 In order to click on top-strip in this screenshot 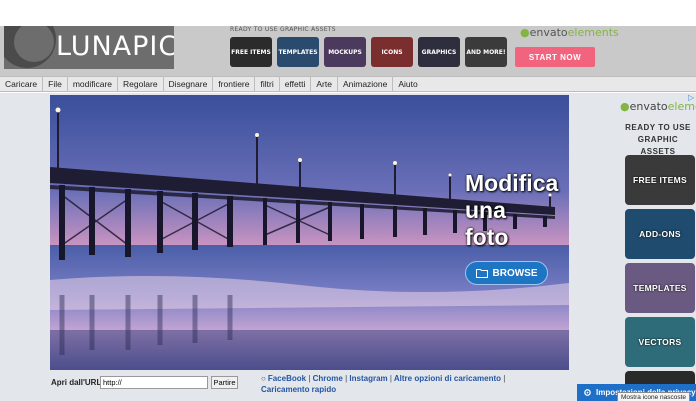, I will do `click(348, 13)`.